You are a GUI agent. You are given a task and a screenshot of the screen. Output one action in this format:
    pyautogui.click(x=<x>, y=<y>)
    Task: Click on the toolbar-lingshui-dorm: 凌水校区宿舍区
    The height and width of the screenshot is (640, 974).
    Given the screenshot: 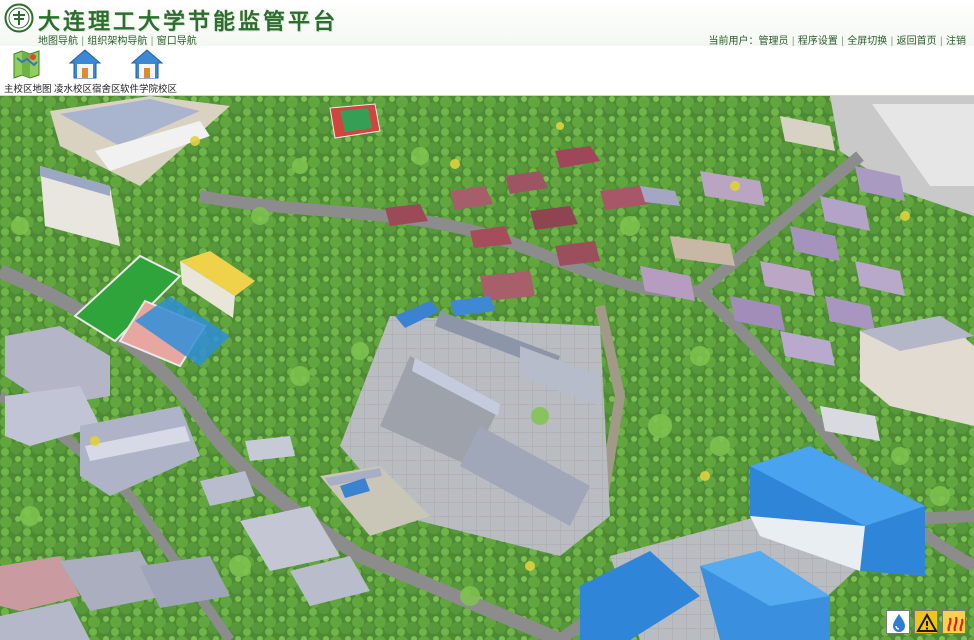 What is the action you would take?
    pyautogui.click(x=87, y=71)
    